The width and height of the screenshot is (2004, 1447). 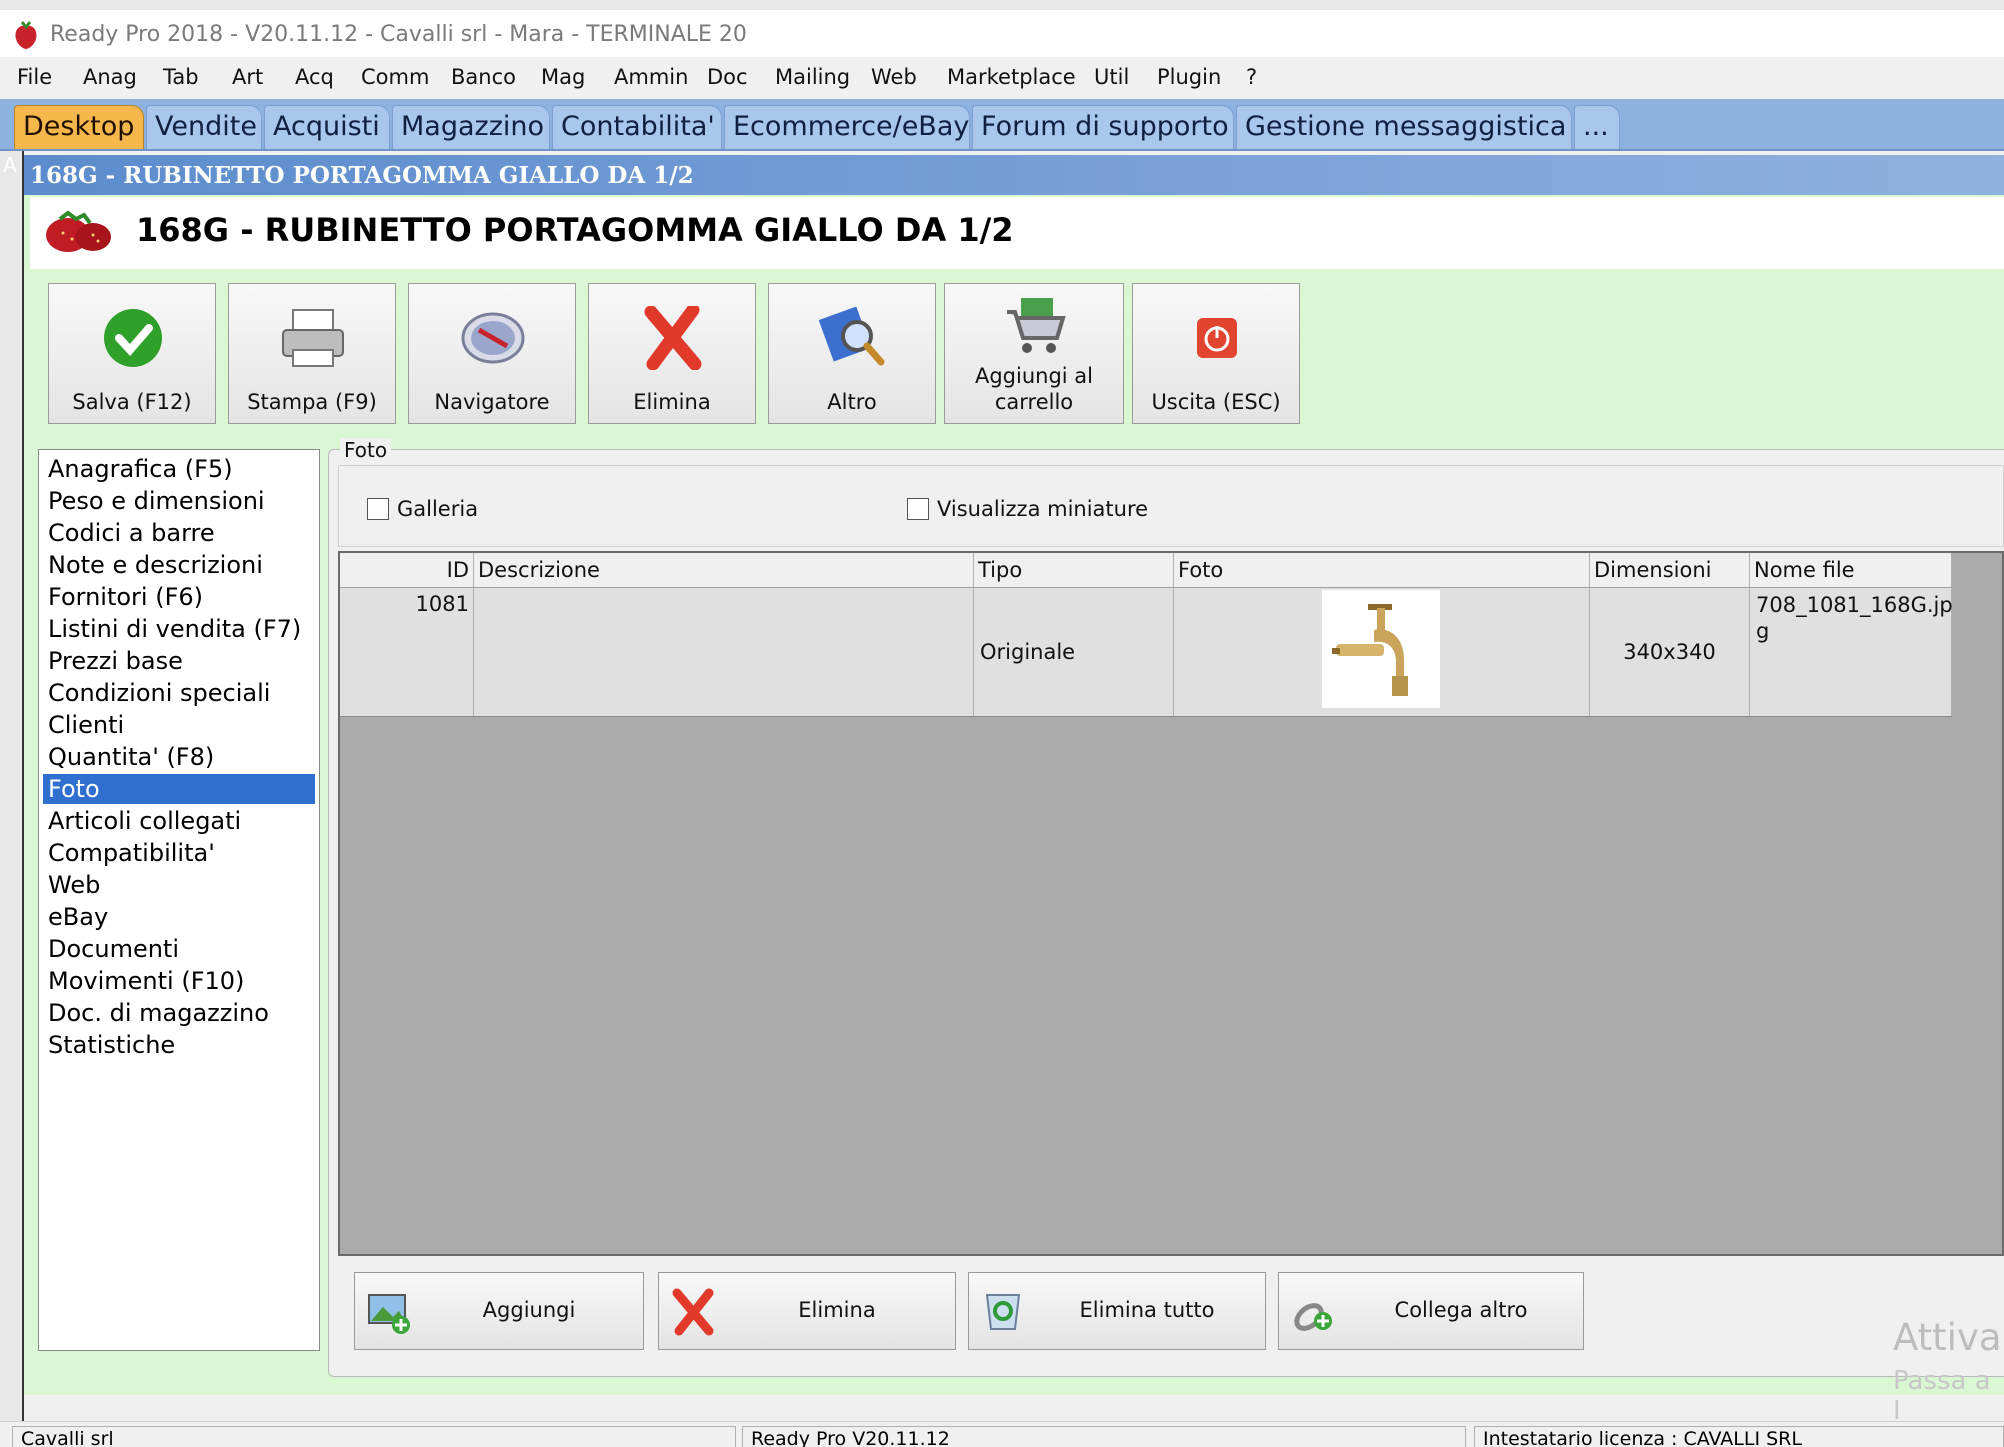 I want to click on tab-magazzino: Magazzino, so click(x=471, y=127).